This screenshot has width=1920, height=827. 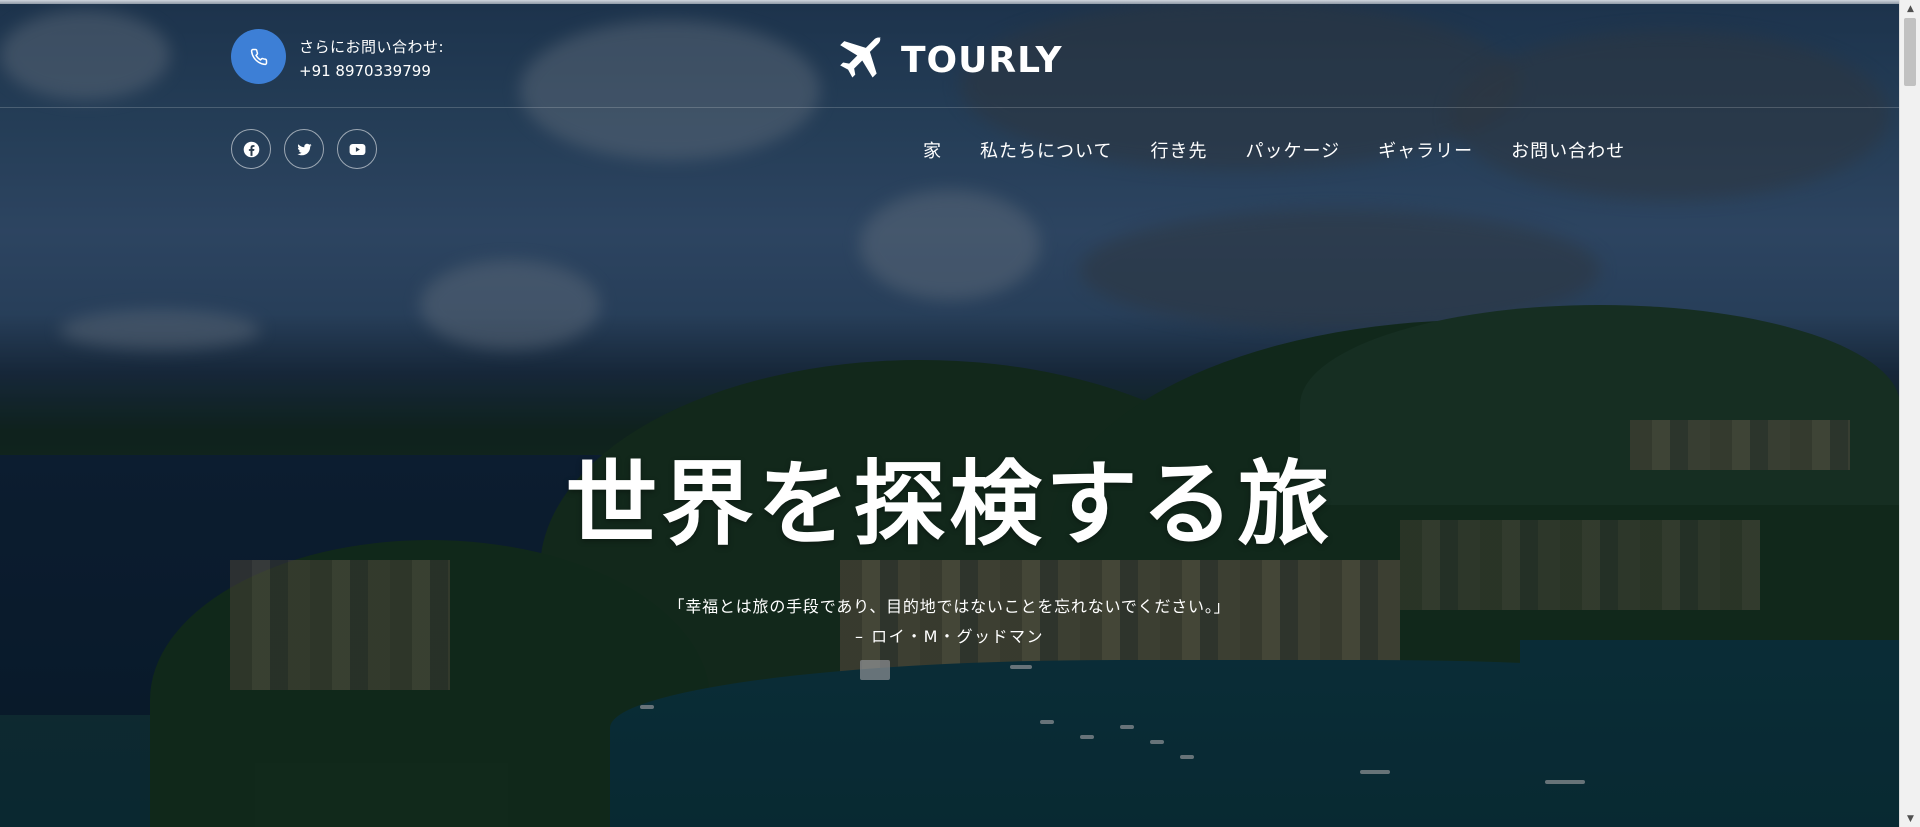 I want to click on browser-top-edge, so click(x=949, y=2).